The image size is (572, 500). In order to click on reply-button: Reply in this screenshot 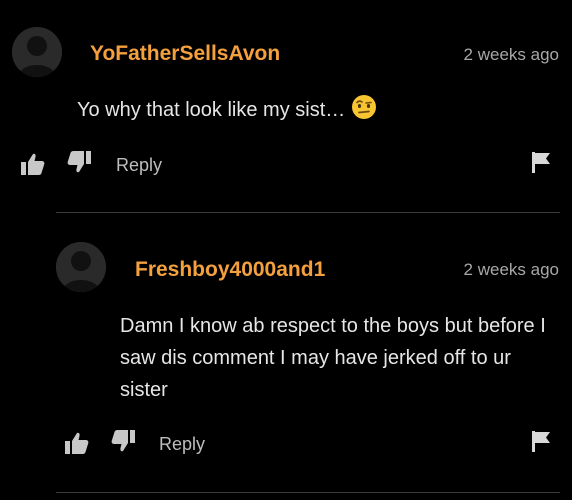, I will do `click(182, 444)`.